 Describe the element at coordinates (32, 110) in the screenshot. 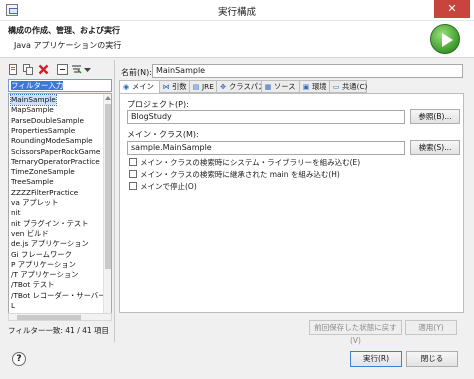

I see `tree-item: MapSample` at that location.